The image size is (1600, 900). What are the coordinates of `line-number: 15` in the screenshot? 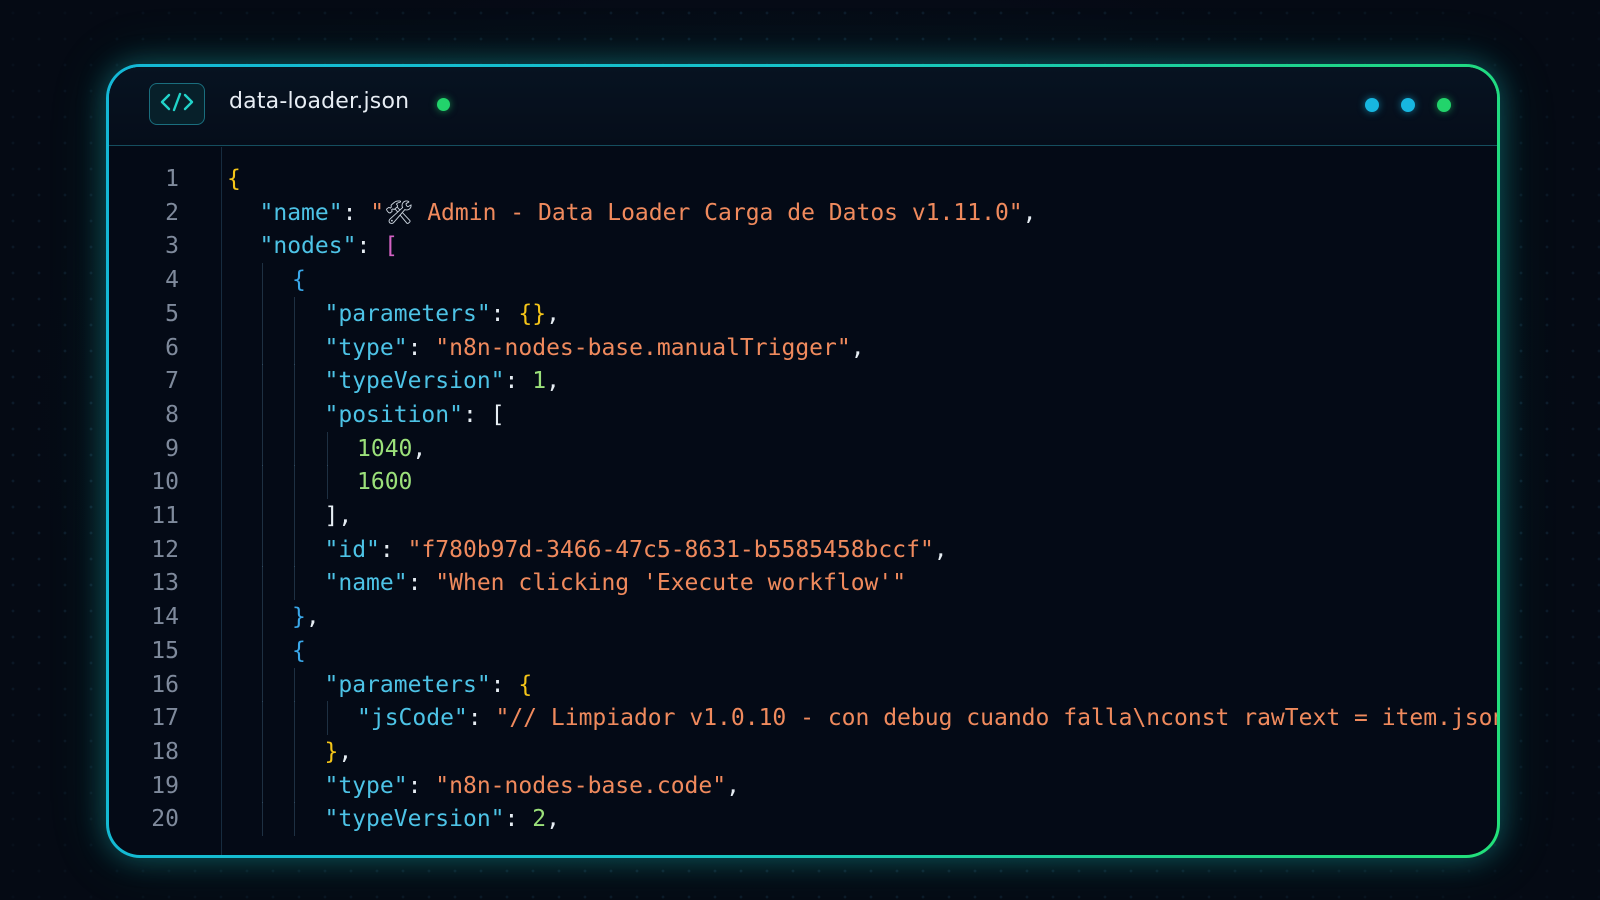 It's located at (165, 650).